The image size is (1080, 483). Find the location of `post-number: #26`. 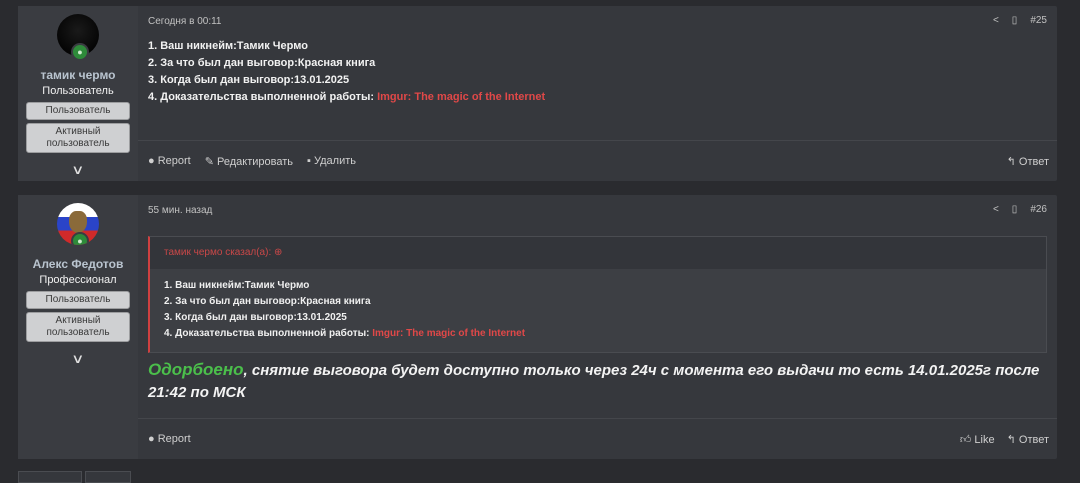

post-number: #26 is located at coordinates (1038, 209).